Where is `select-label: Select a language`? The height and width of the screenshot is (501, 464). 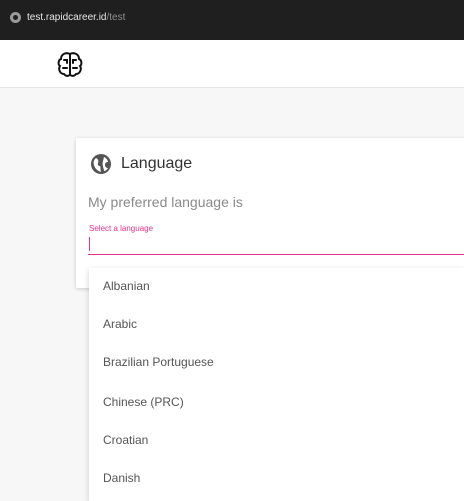
select-label: Select a language is located at coordinates (121, 228).